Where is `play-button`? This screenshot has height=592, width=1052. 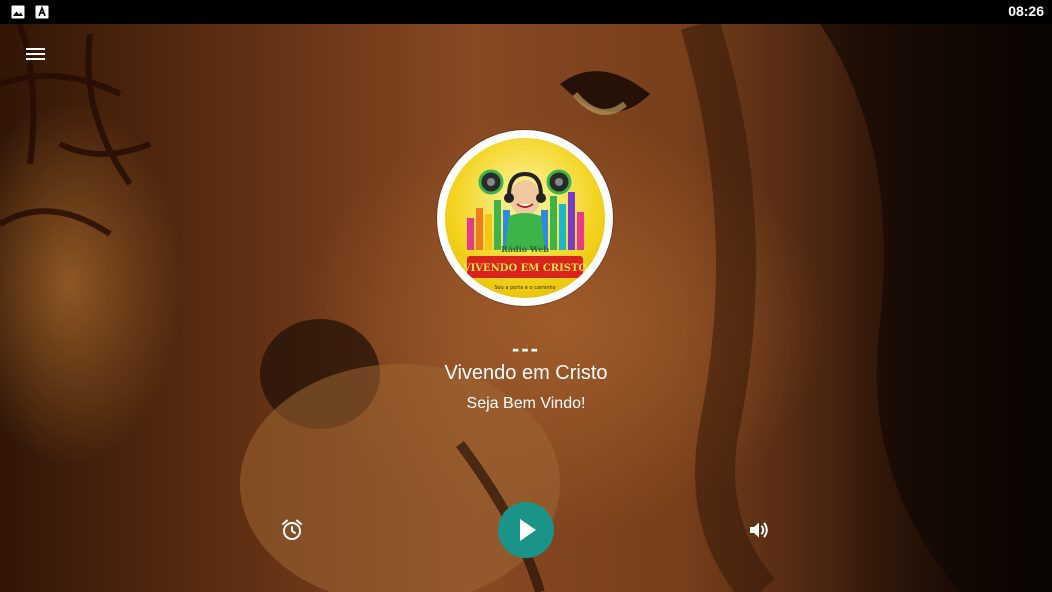 play-button is located at coordinates (526, 530).